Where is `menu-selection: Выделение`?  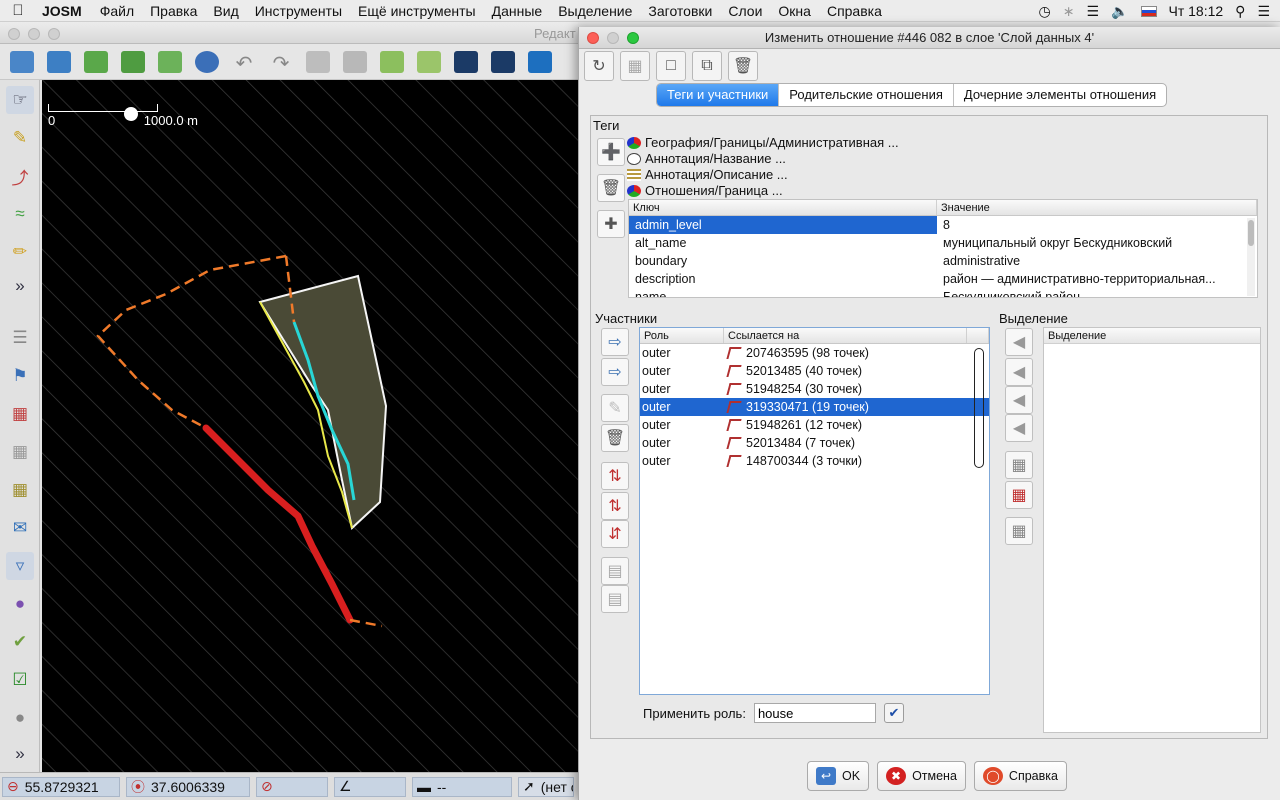 menu-selection: Выделение is located at coordinates (595, 11).